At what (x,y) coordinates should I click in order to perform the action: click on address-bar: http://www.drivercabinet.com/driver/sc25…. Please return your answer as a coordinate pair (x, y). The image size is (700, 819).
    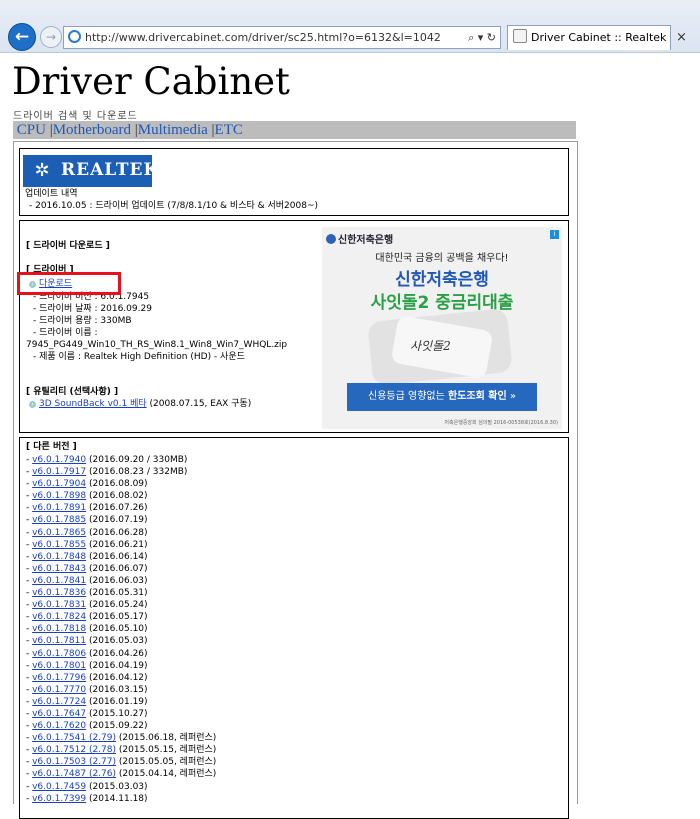
    Looking at the image, I should click on (282, 37).